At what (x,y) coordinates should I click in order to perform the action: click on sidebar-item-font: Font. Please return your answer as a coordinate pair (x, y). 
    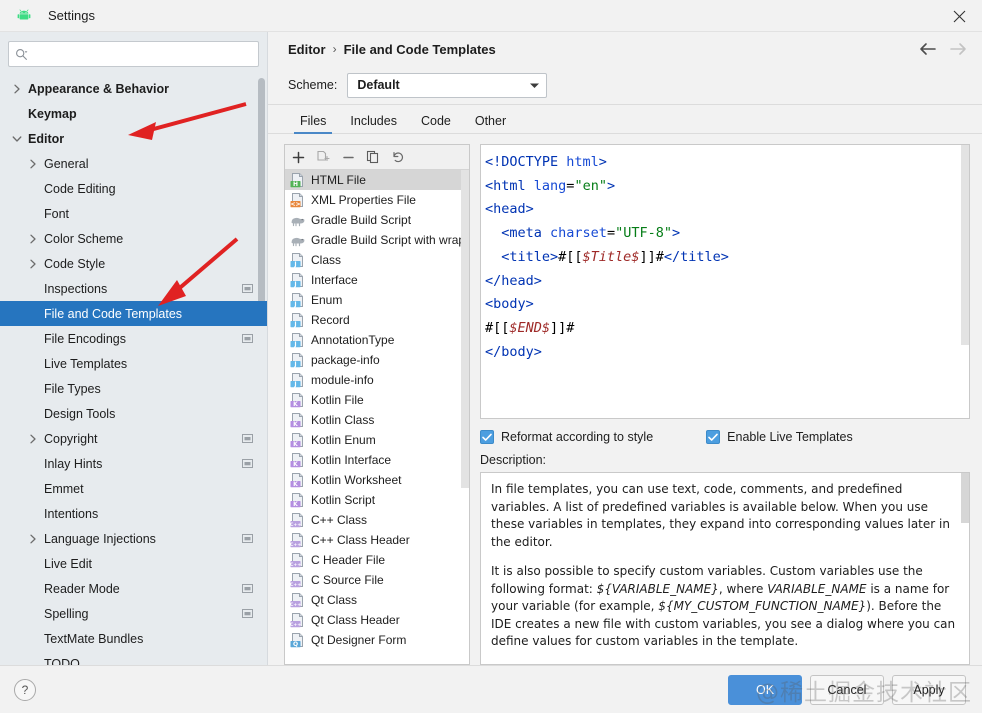
    Looking at the image, I should click on (133, 213).